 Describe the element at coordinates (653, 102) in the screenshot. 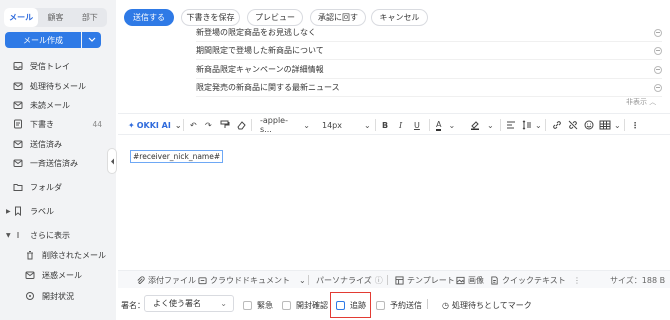

I see `chevron-up-icon: ︿` at that location.